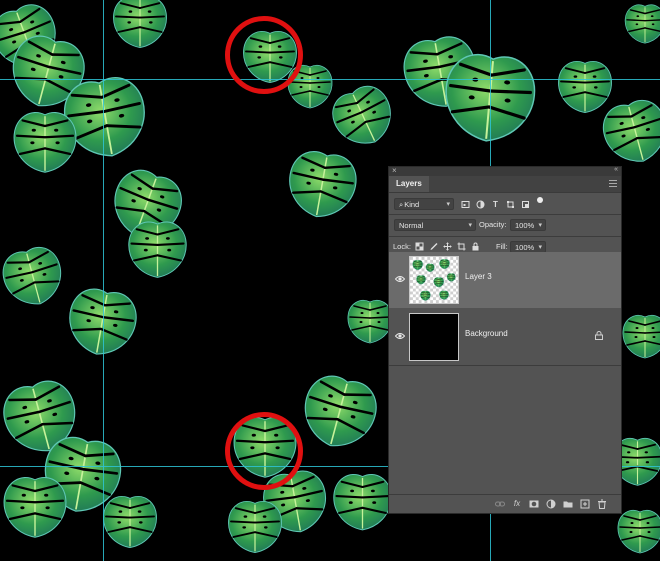 The width and height of the screenshot is (660, 561). What do you see at coordinates (480, 204) in the screenshot?
I see `filter-adjustment-icon` at bounding box center [480, 204].